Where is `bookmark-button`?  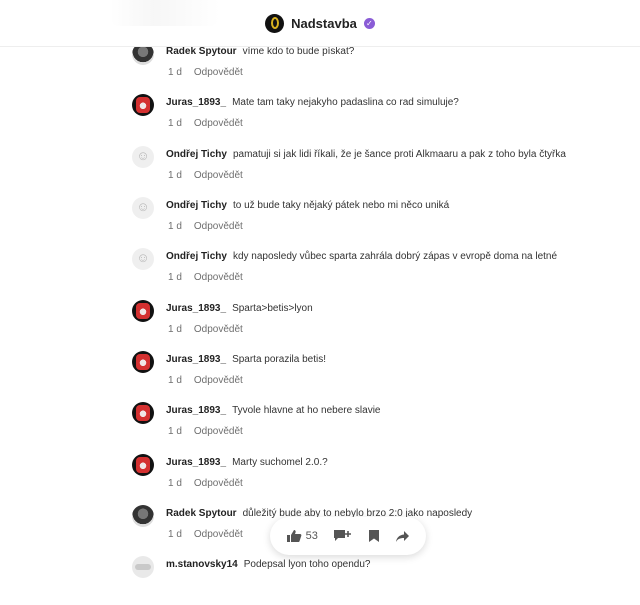 bookmark-button is located at coordinates (374, 536).